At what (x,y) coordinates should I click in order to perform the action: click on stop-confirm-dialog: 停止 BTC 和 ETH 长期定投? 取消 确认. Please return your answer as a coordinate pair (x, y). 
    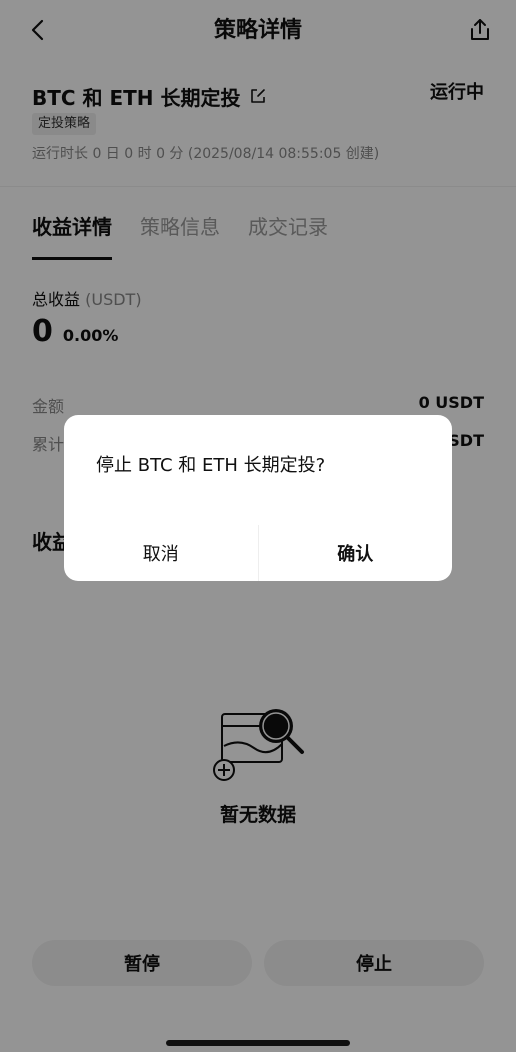
    Looking at the image, I should click on (258, 498).